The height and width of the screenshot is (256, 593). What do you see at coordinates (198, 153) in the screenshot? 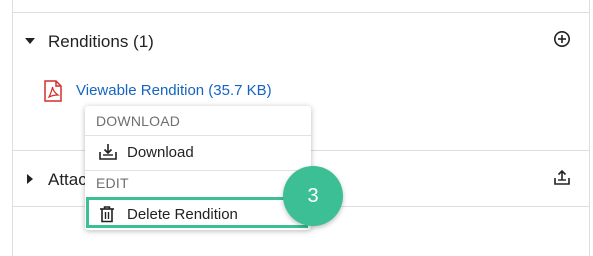
I see `download-menu-item: Download` at bounding box center [198, 153].